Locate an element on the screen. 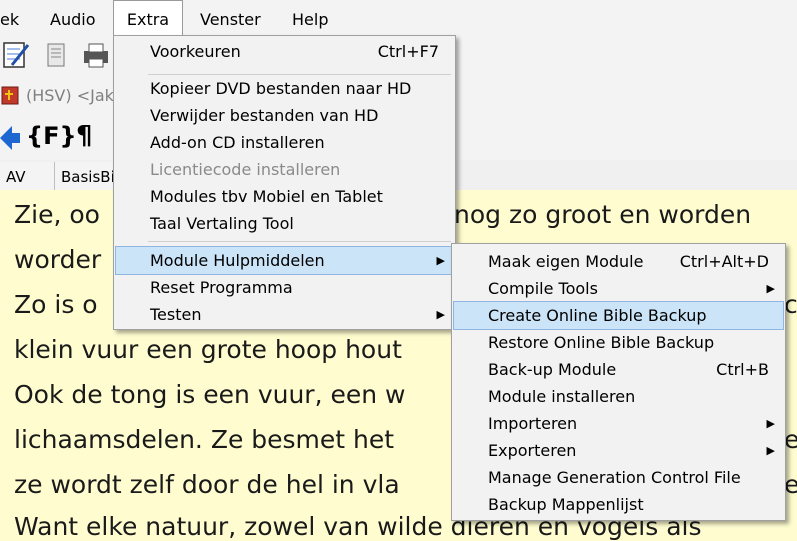  menu-item-restore-backup: Restore Online Bible Backup is located at coordinates (618, 342).